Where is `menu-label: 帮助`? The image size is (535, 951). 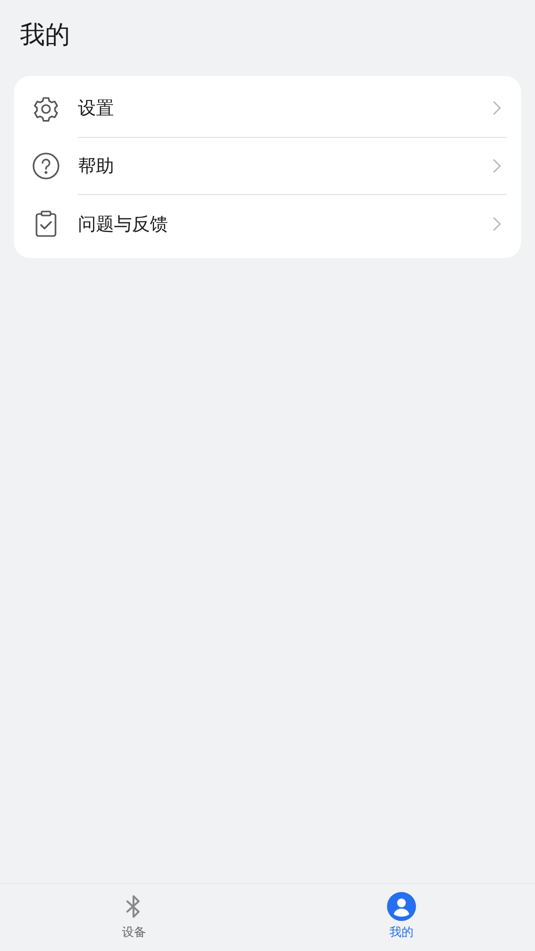 menu-label: 帮助 is located at coordinates (96, 166).